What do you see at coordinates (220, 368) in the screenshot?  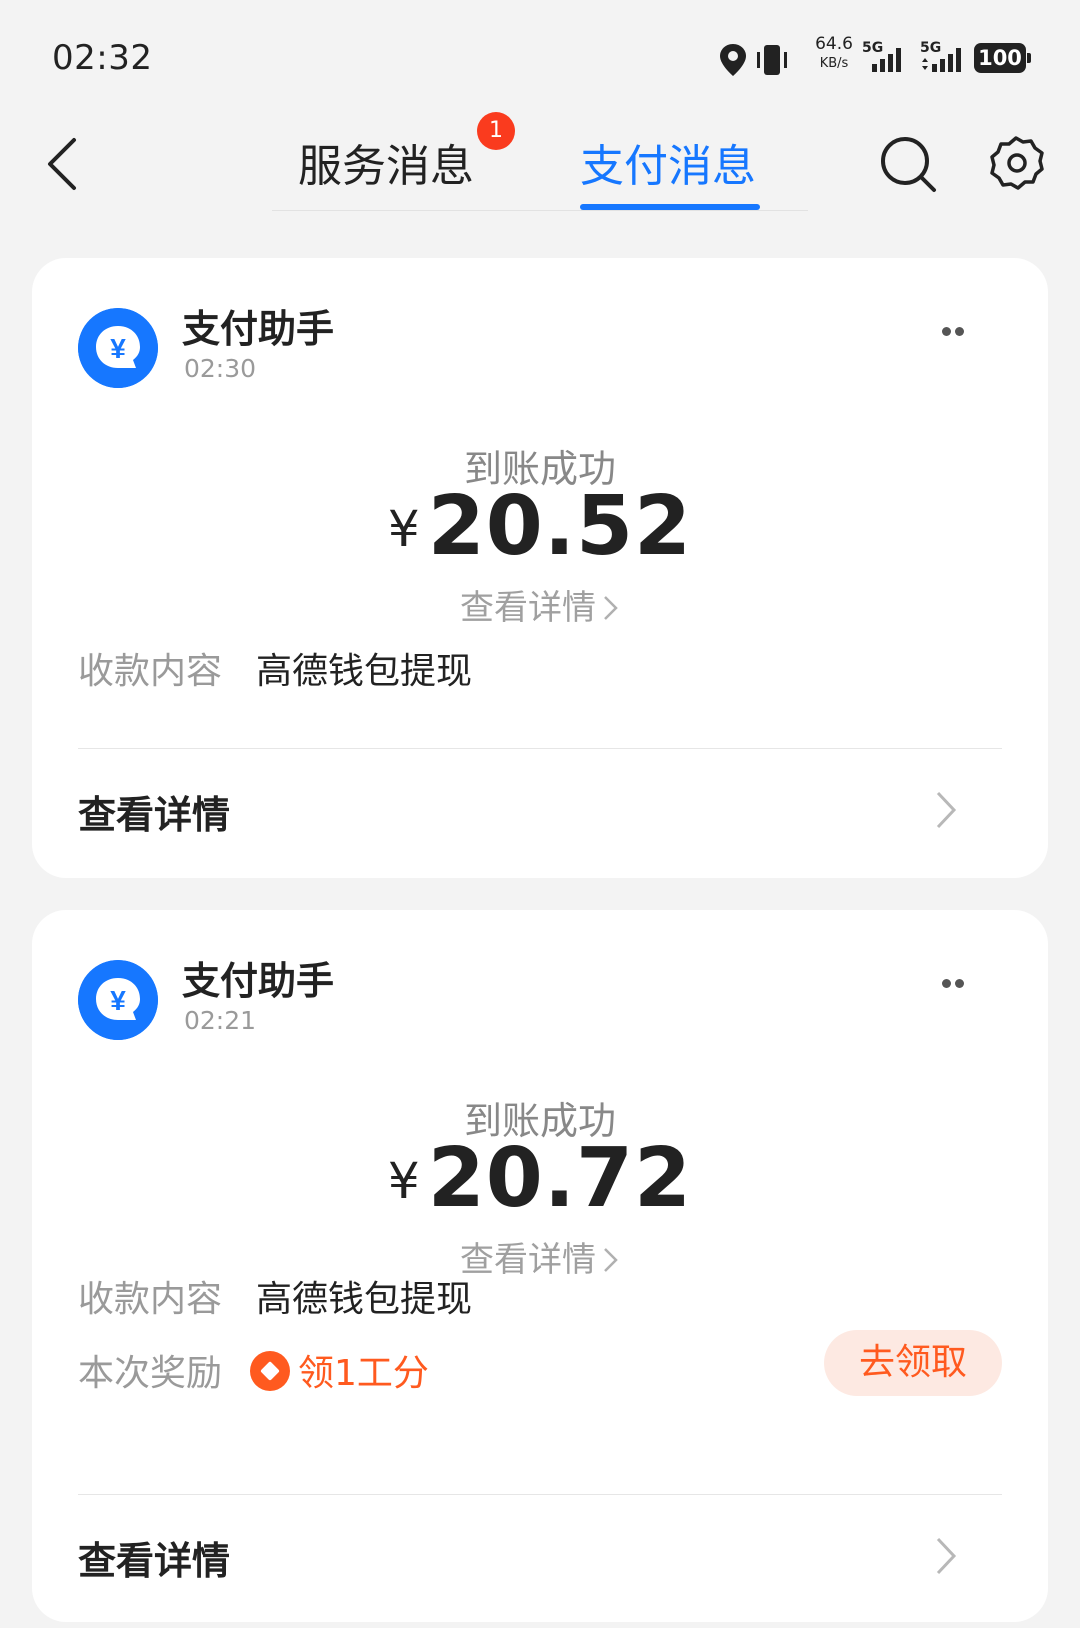 I see `message-time: 02:30` at bounding box center [220, 368].